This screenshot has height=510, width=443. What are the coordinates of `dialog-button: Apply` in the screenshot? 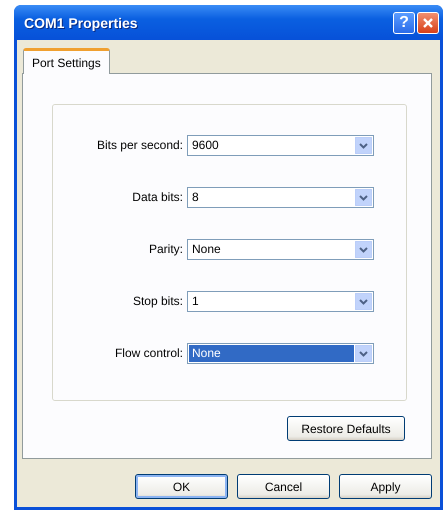 It's located at (385, 486).